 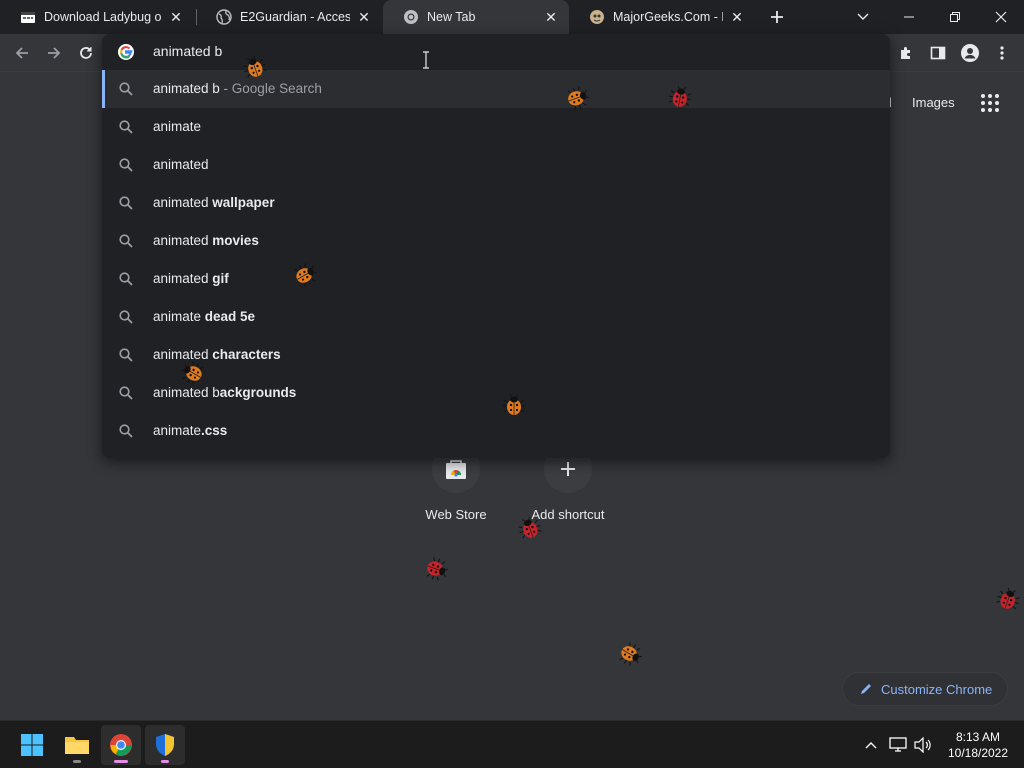 I want to click on minimize-button, so click(x=909, y=17).